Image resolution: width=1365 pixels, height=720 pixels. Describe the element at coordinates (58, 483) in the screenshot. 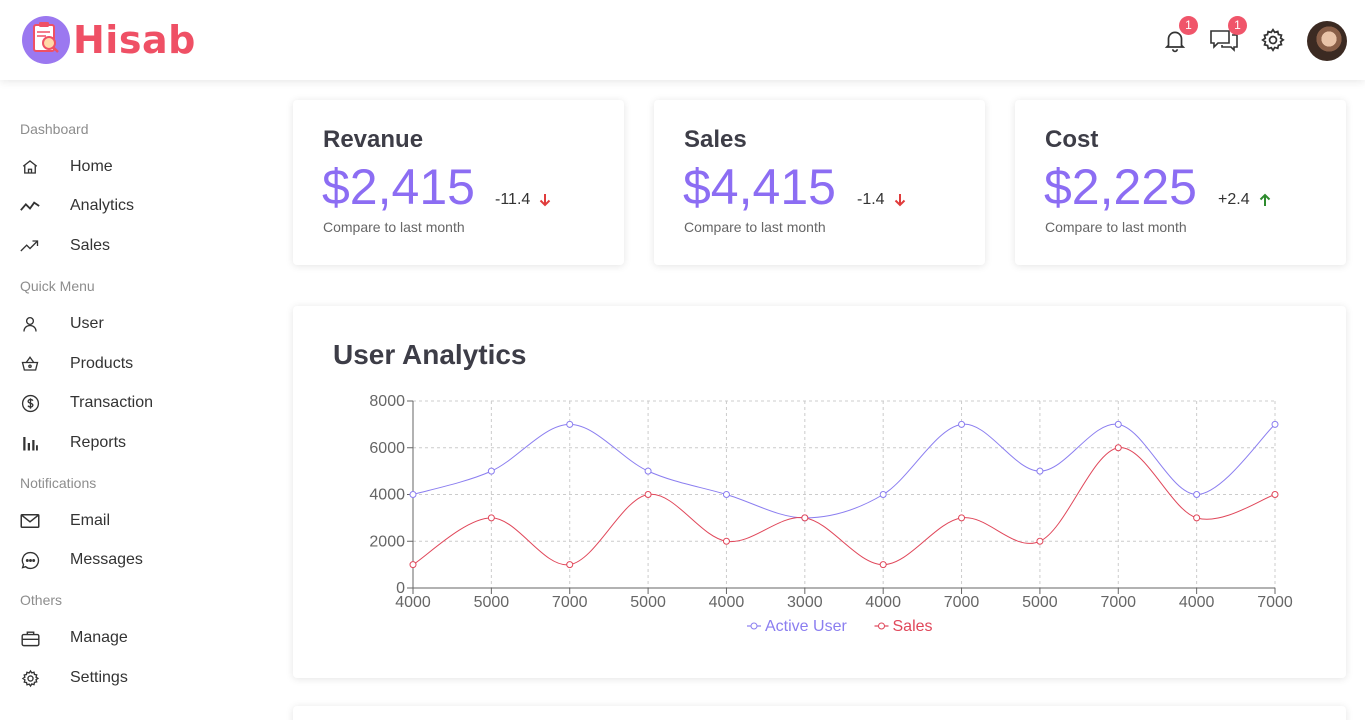

I see `section-title-notifications: Notifications` at that location.